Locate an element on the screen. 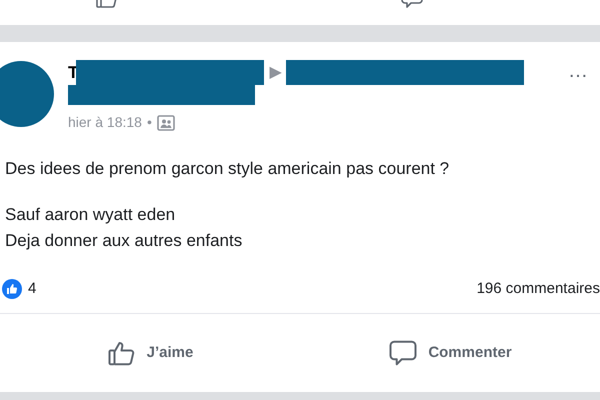 This screenshot has height=400, width=600. comment-count: 196 commentaires is located at coordinates (538, 289).